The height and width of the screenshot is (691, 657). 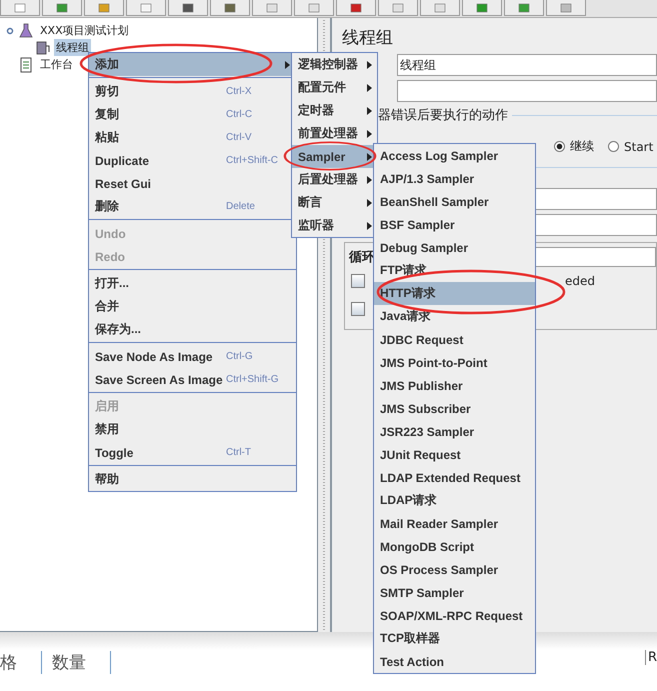 I want to click on shortcut-label: Ctrl-G, so click(x=239, y=356).